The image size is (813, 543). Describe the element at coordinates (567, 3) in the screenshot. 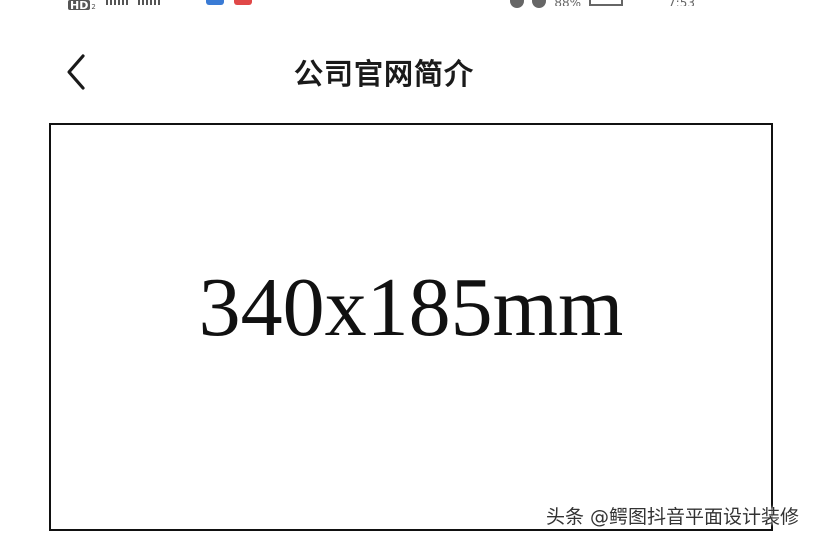

I see `battery-percent: 88%` at that location.